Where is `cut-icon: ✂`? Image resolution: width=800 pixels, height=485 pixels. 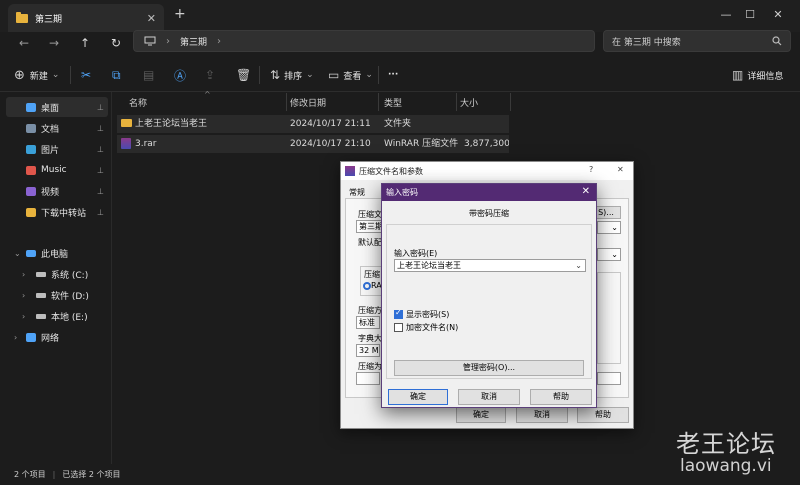 cut-icon: ✂ is located at coordinates (86, 75).